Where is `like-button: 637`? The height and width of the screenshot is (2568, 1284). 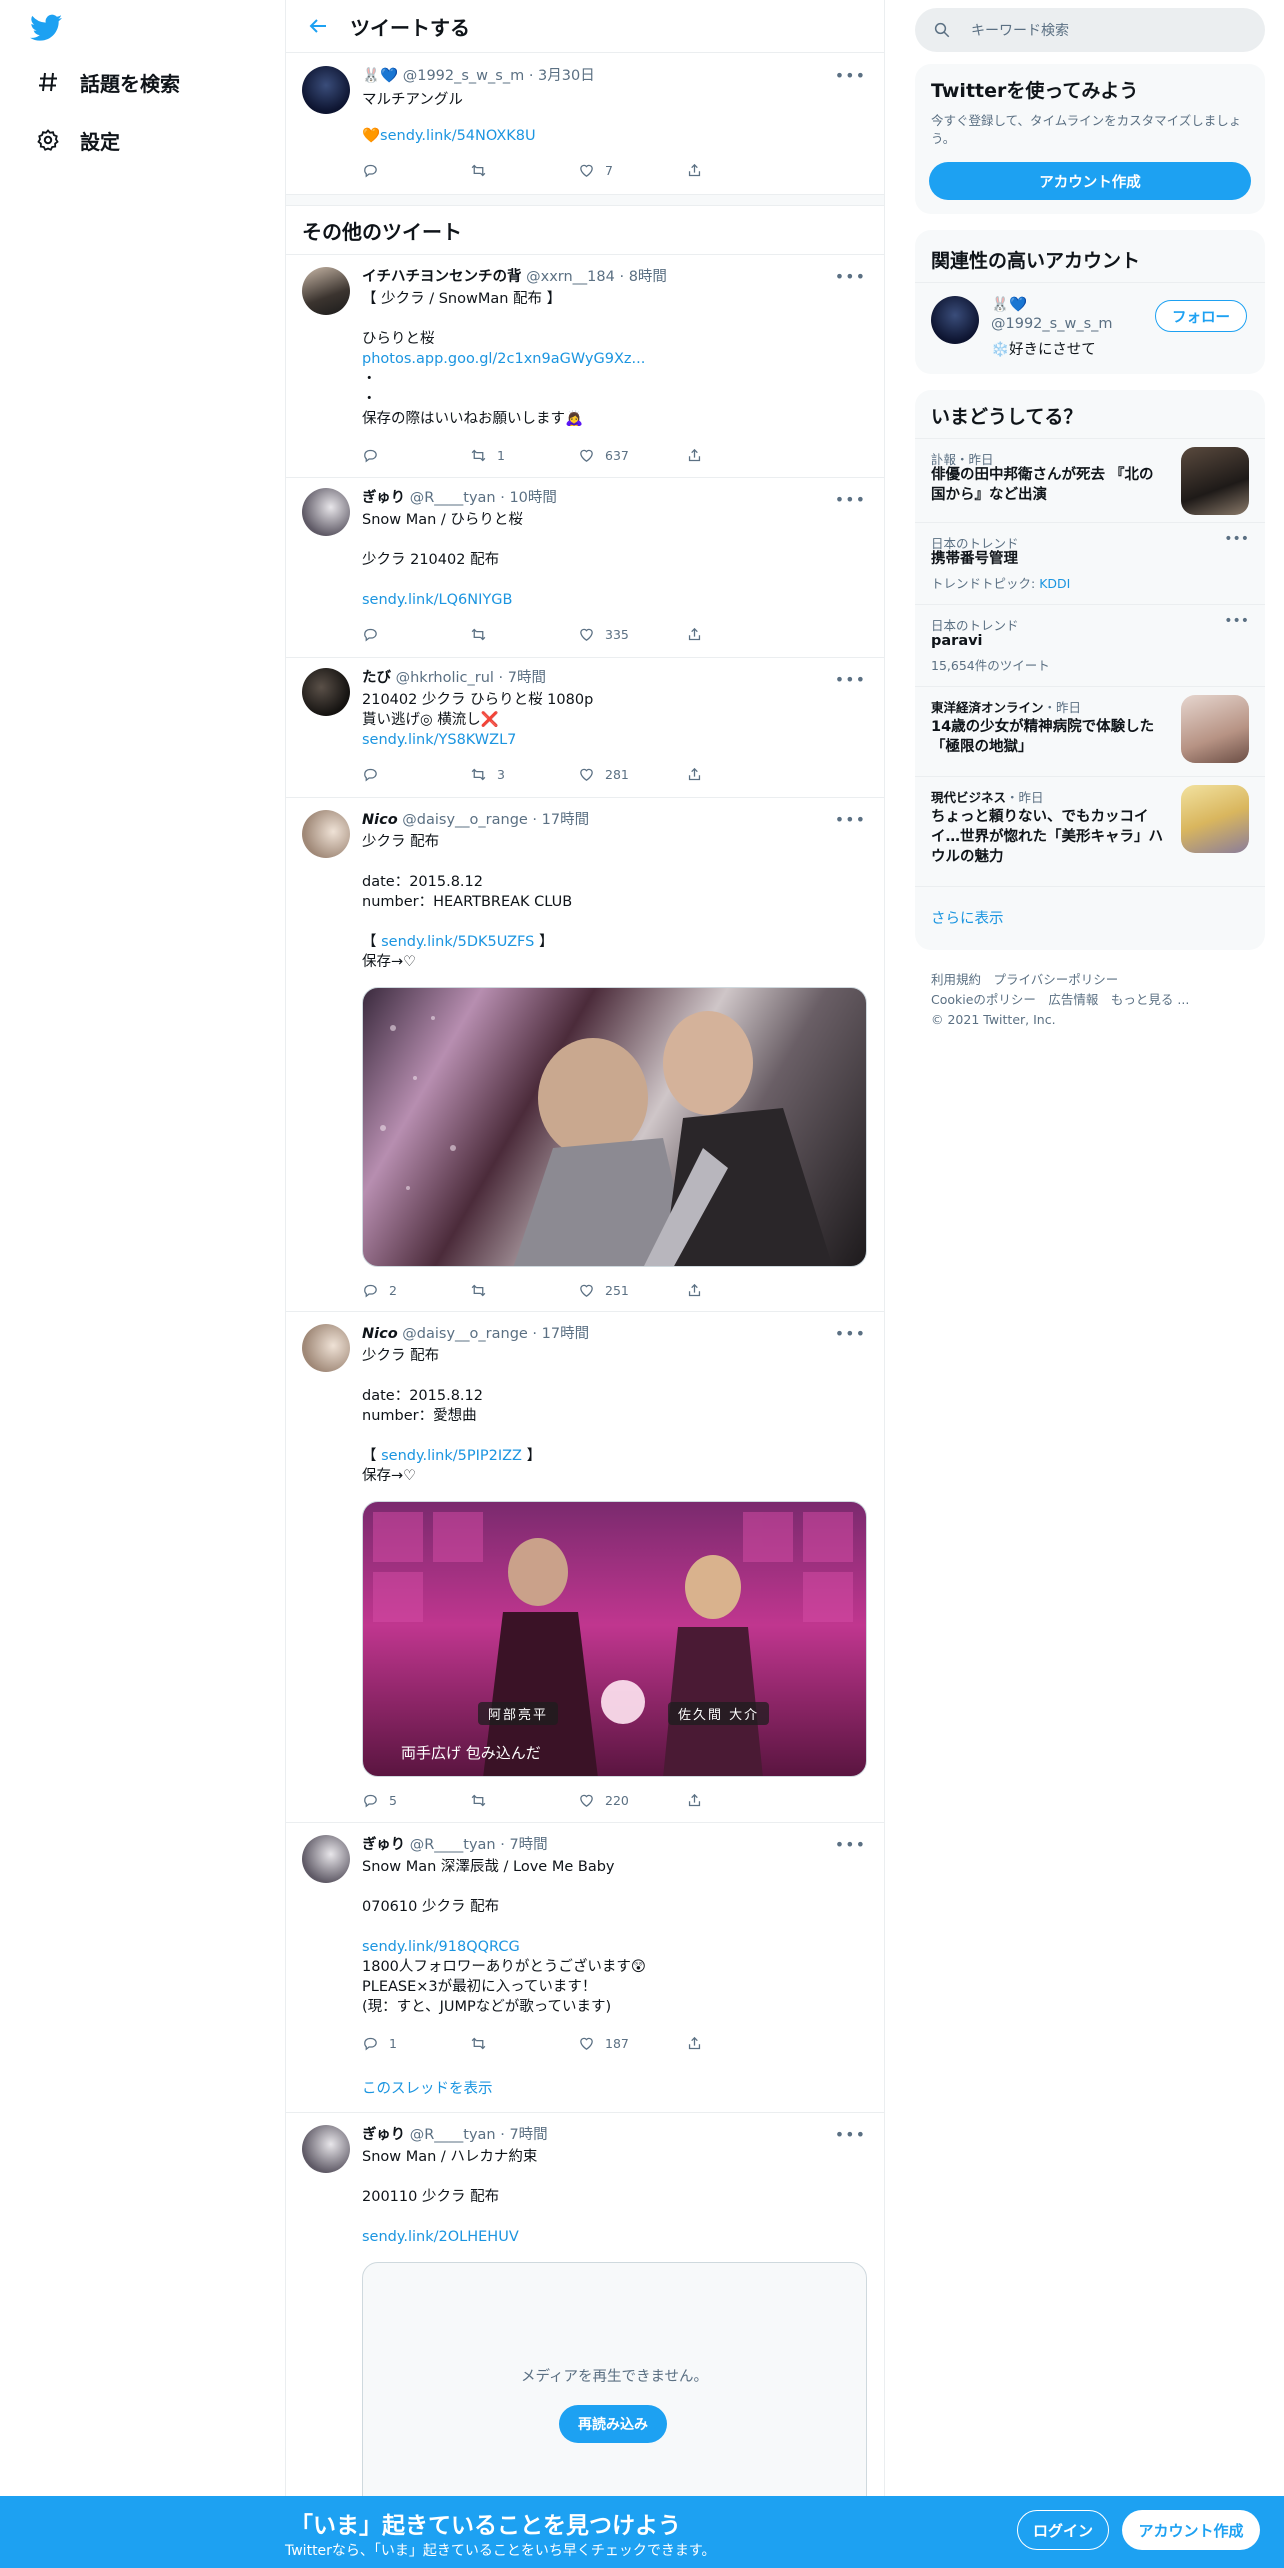 like-button: 637 is located at coordinates (632, 455).